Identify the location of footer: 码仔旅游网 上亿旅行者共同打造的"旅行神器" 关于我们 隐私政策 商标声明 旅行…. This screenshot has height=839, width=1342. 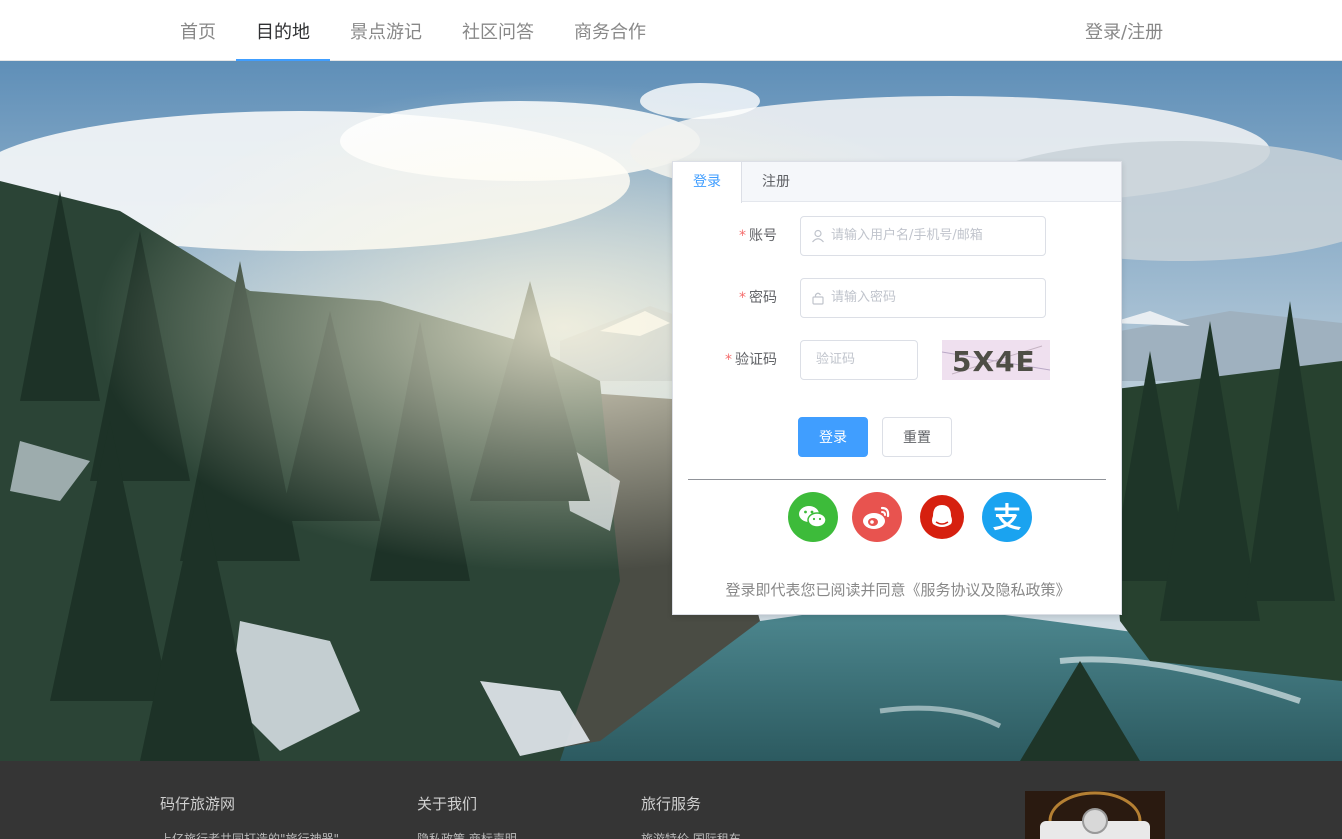
(671, 800).